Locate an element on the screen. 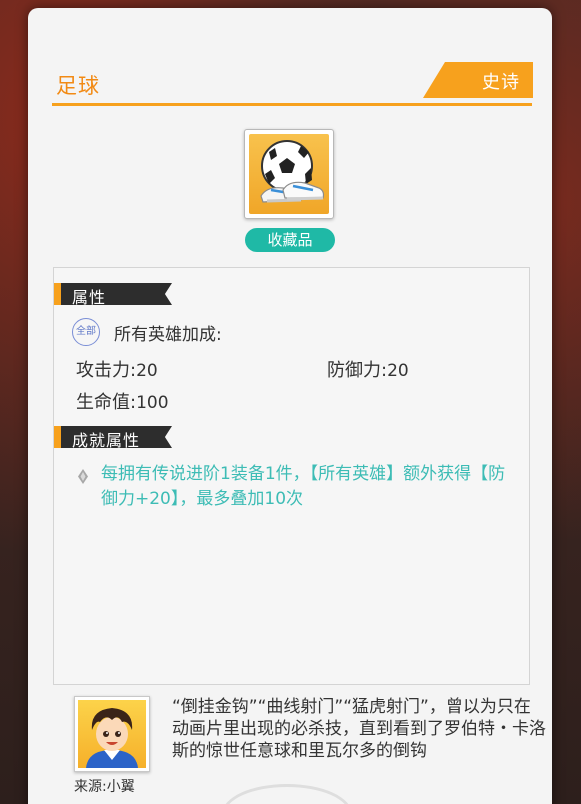  item-name: 足球 is located at coordinates (78, 86).